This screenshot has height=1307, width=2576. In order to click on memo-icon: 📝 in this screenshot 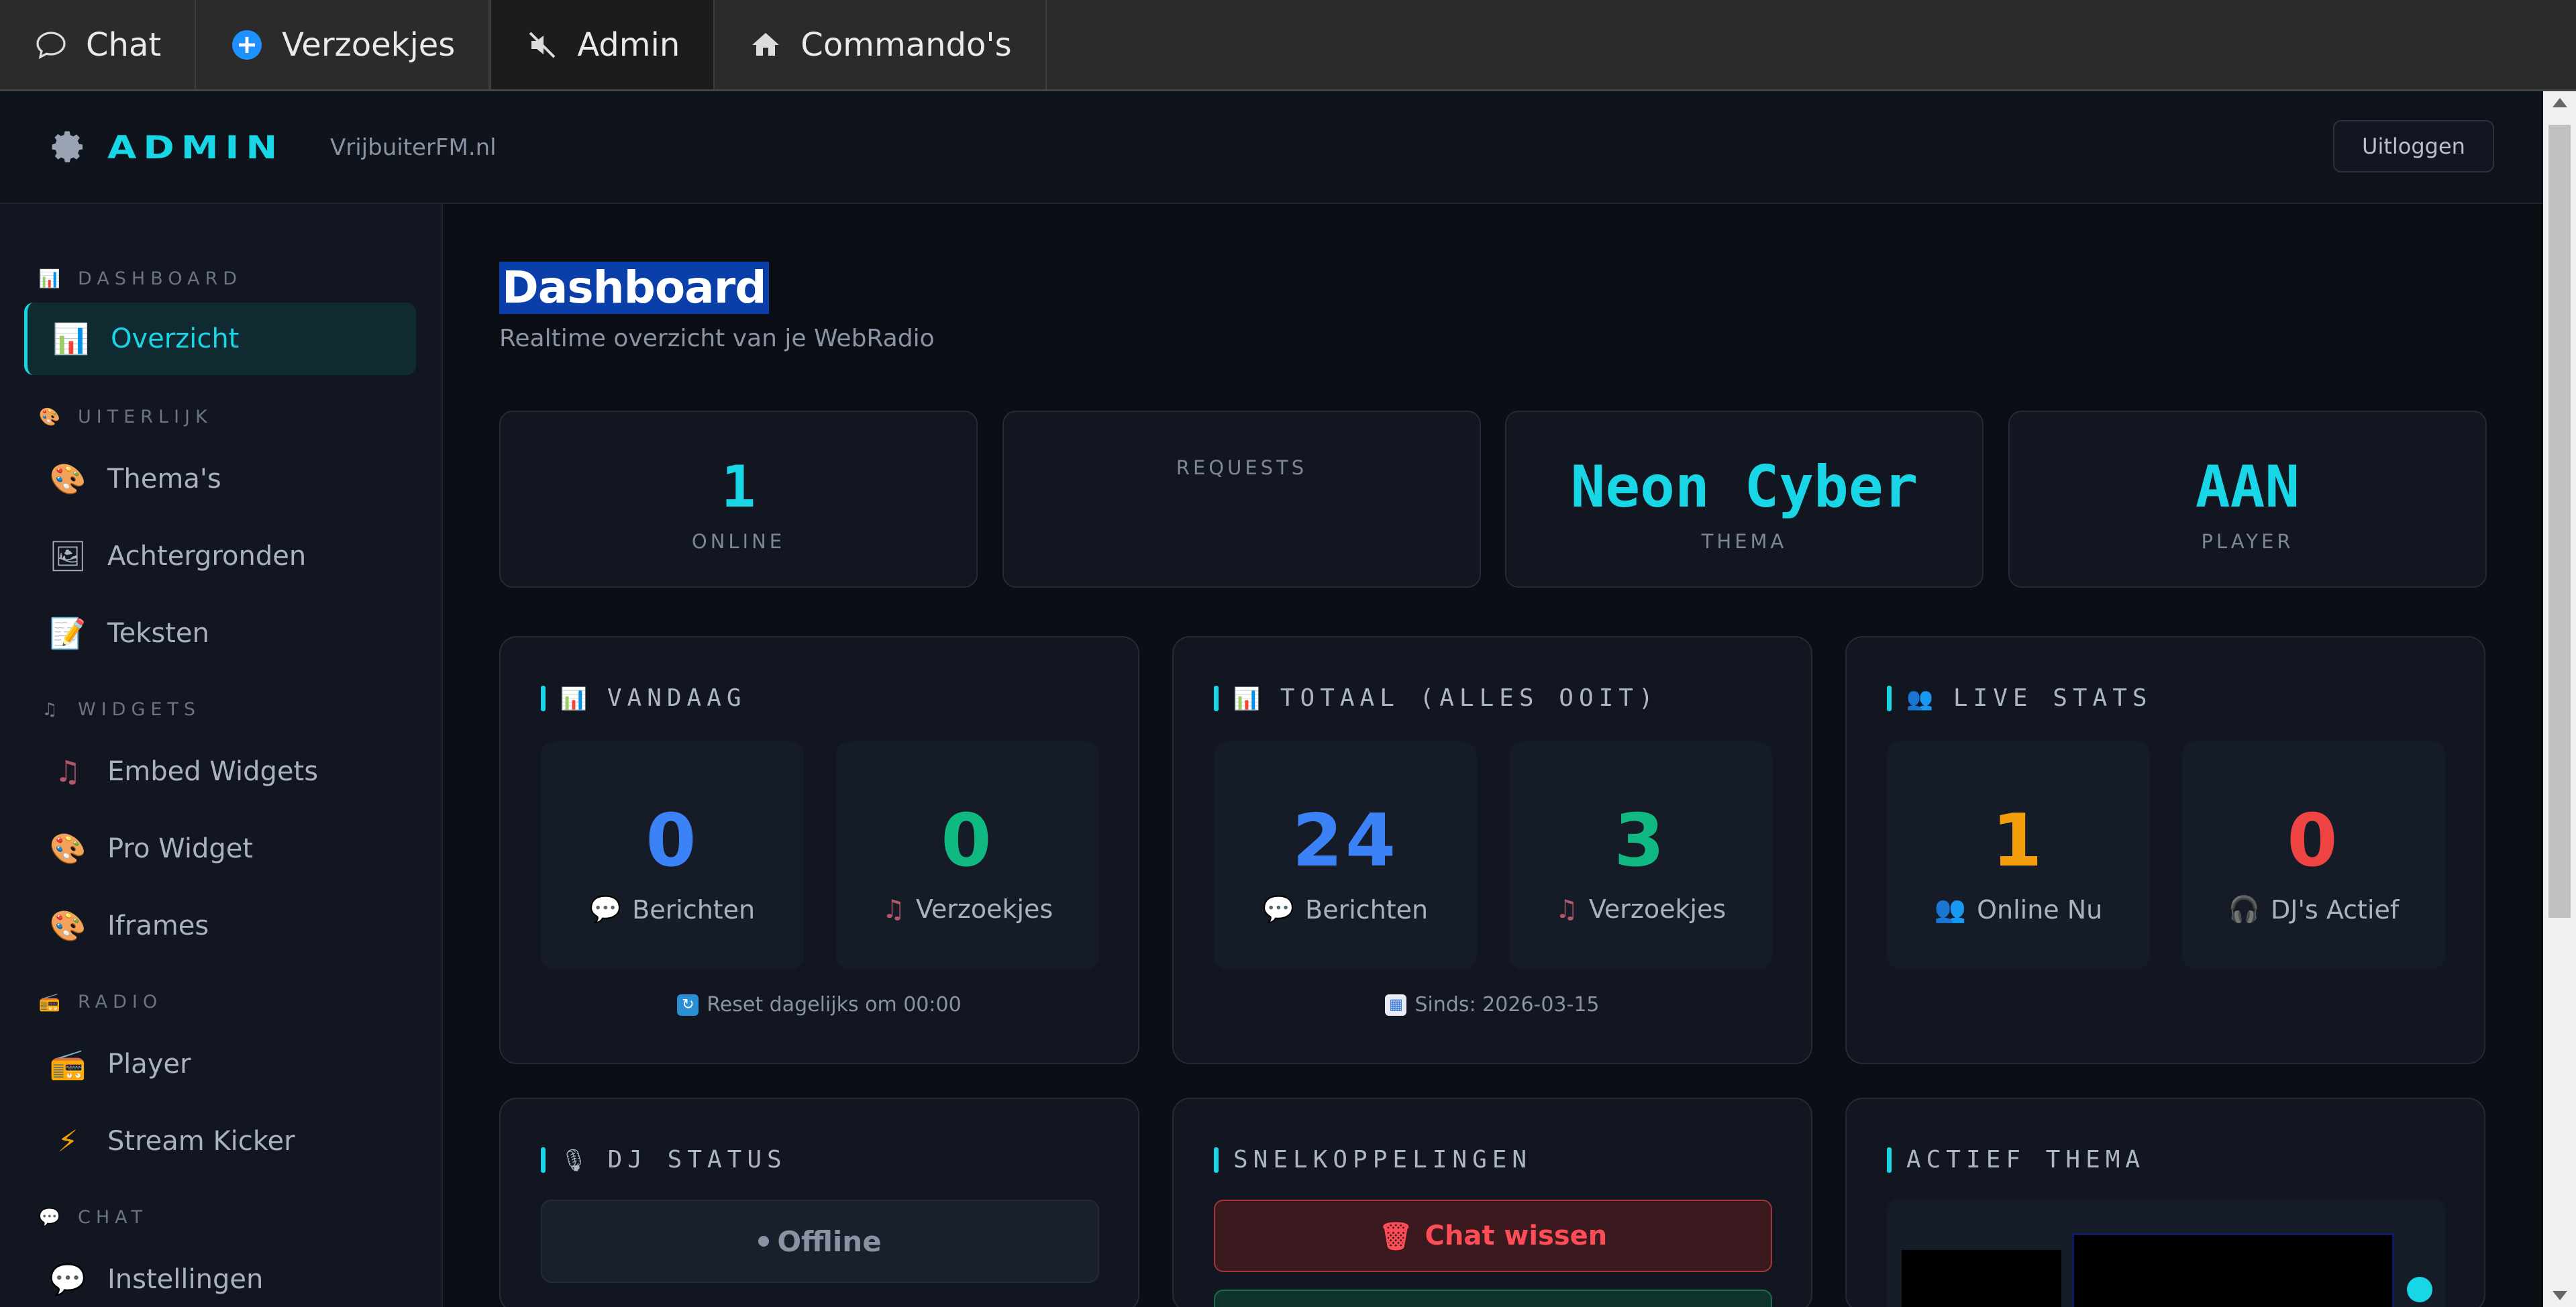, I will do `click(68, 634)`.